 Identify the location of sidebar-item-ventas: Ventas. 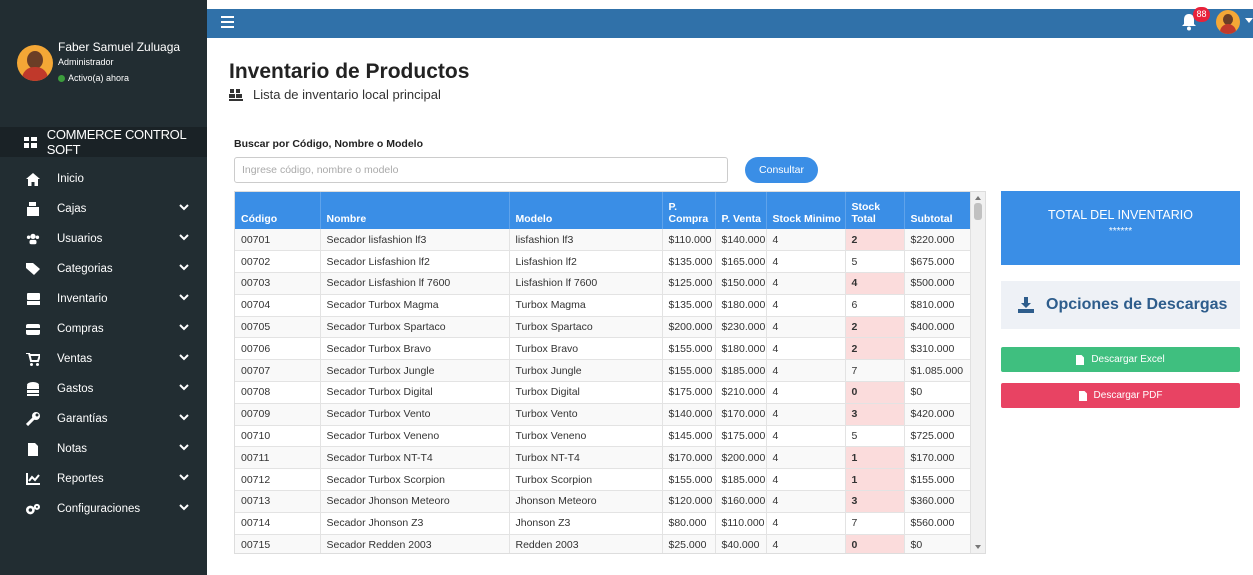
(103, 359).